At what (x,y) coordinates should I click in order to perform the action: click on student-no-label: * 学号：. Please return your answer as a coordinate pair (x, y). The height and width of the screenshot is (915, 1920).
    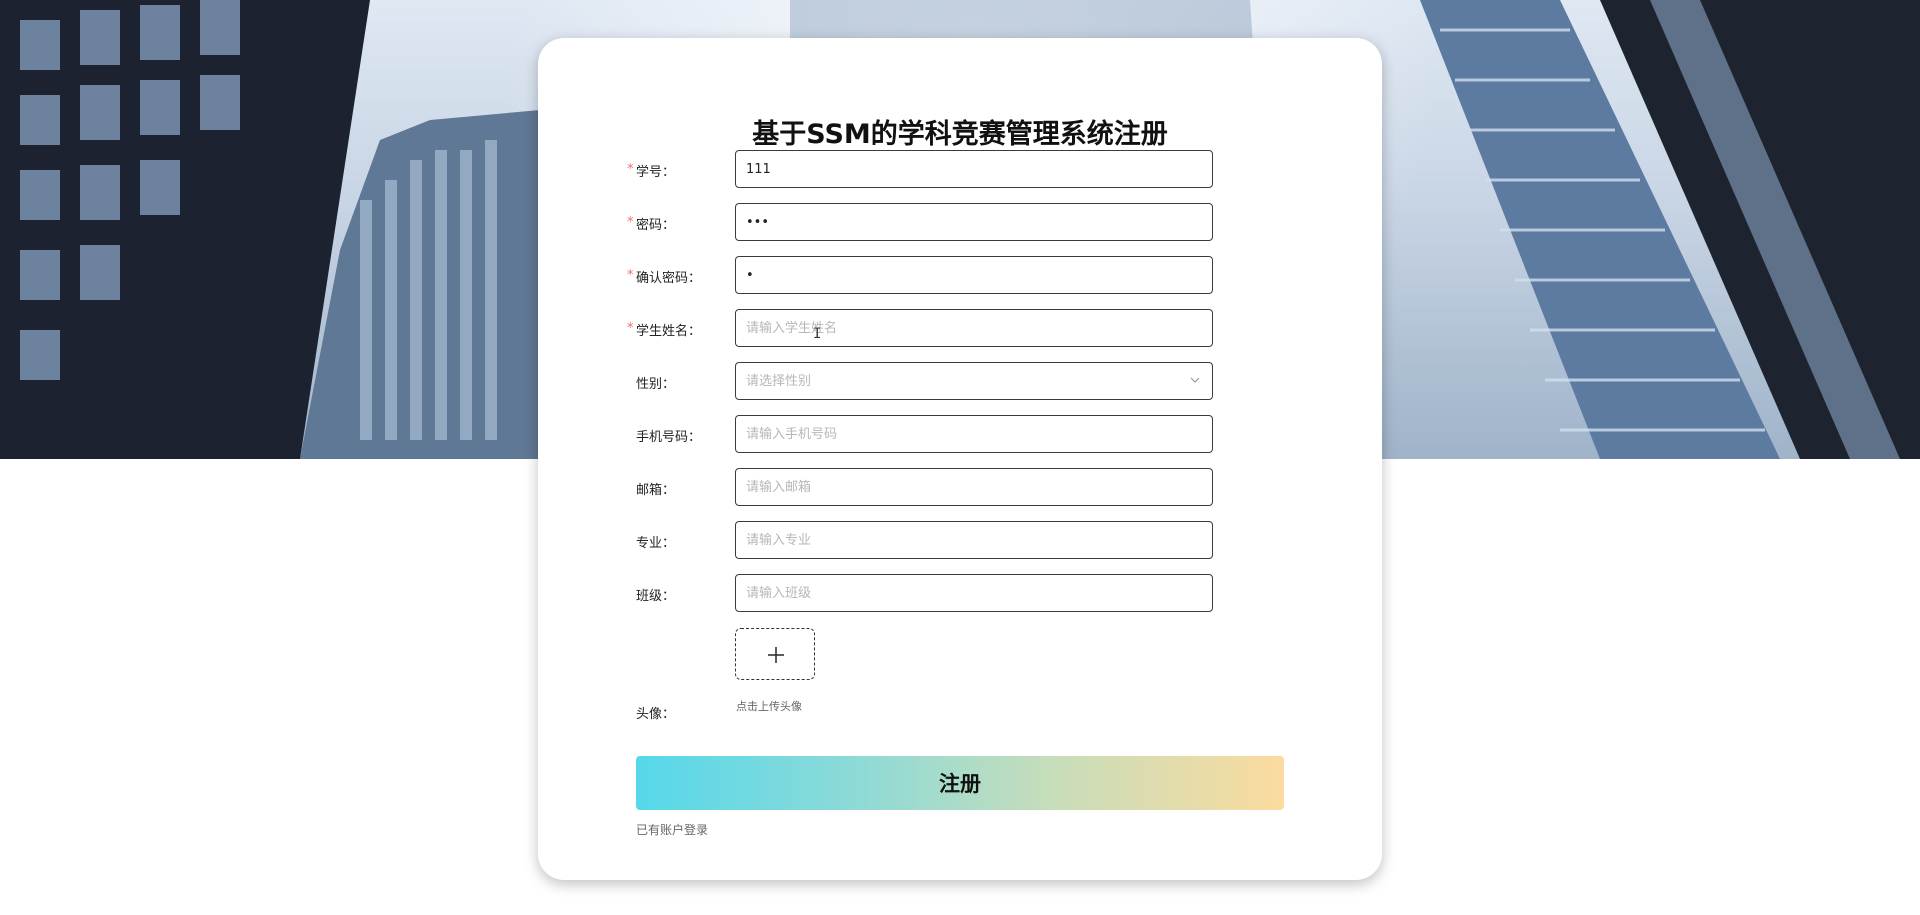
    Looking at the image, I should click on (651, 171).